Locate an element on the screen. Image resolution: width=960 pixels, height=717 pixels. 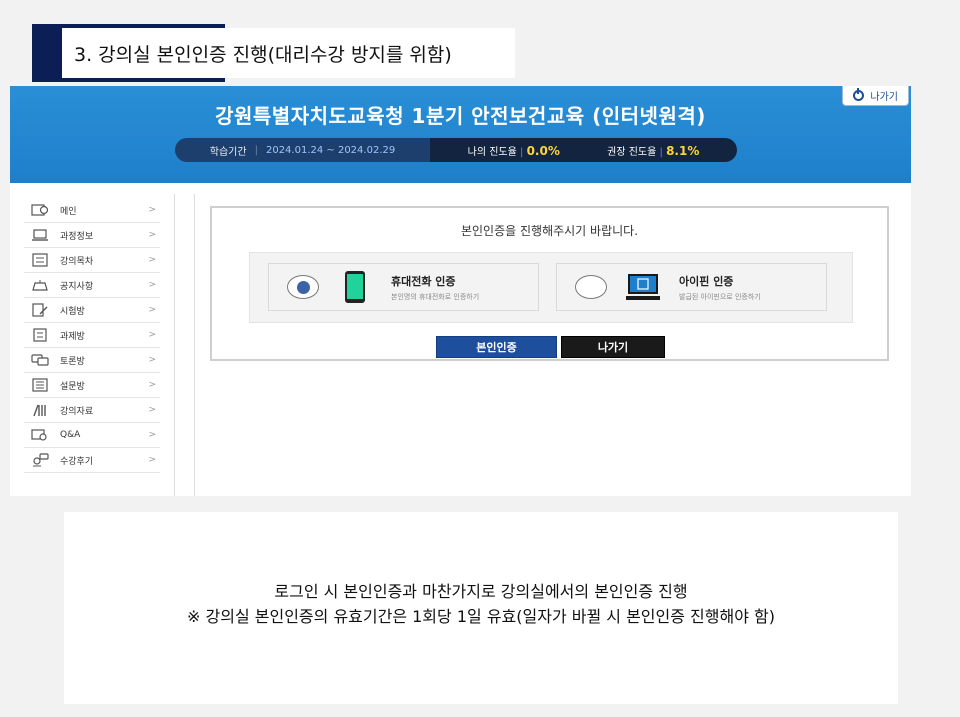
sidebar-item-label: 토론방 is located at coordinates (72, 361).